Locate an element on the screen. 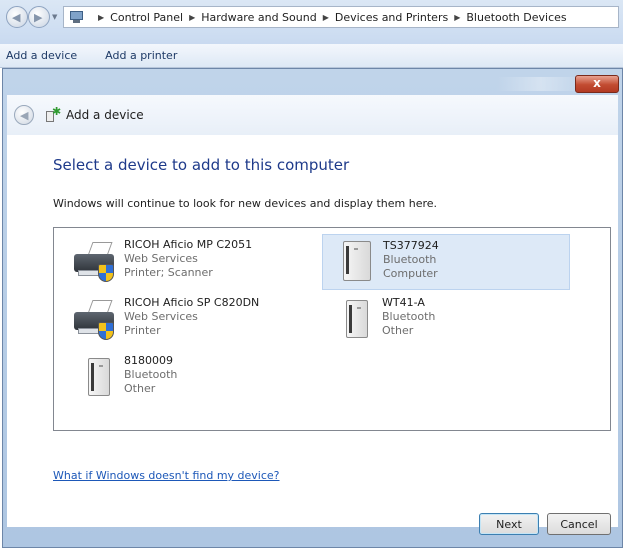 This screenshot has height=548, width=623. wizard-back-button: ◀ is located at coordinates (24, 115).